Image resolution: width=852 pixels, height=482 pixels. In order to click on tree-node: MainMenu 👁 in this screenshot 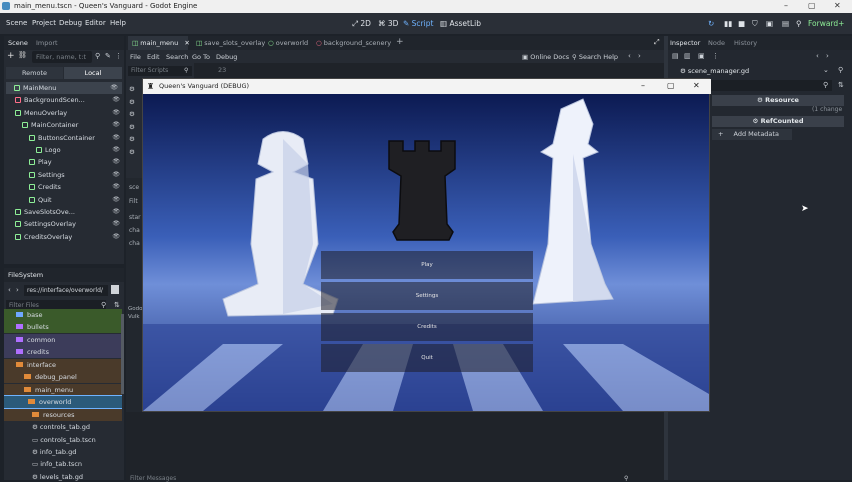, I will do `click(64, 88)`.